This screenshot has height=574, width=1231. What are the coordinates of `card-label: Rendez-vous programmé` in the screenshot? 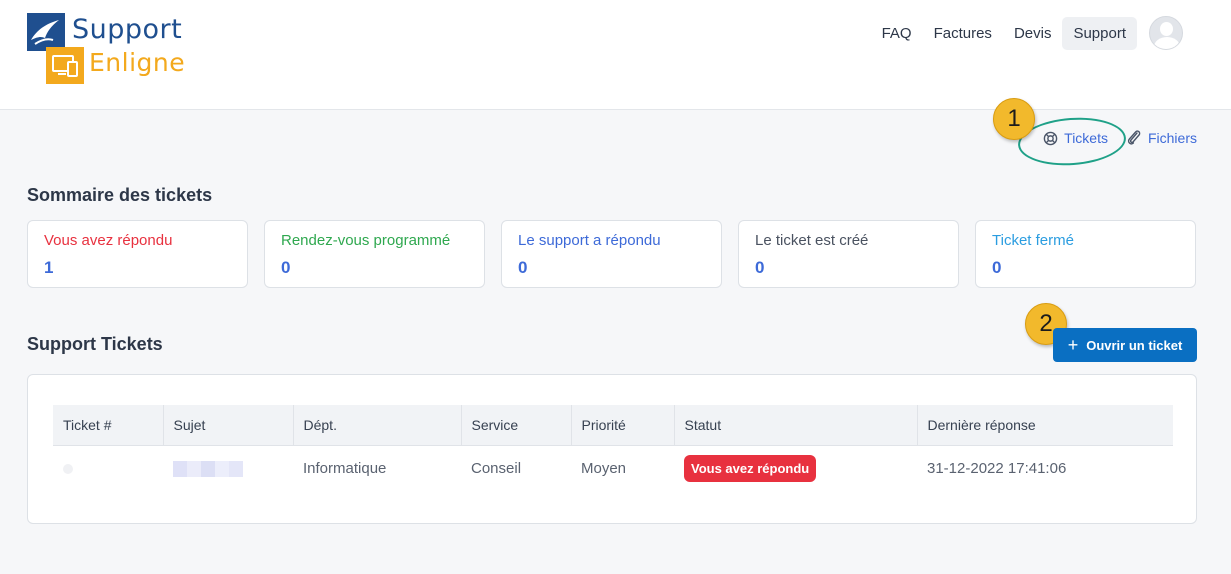 It's located at (366, 240).